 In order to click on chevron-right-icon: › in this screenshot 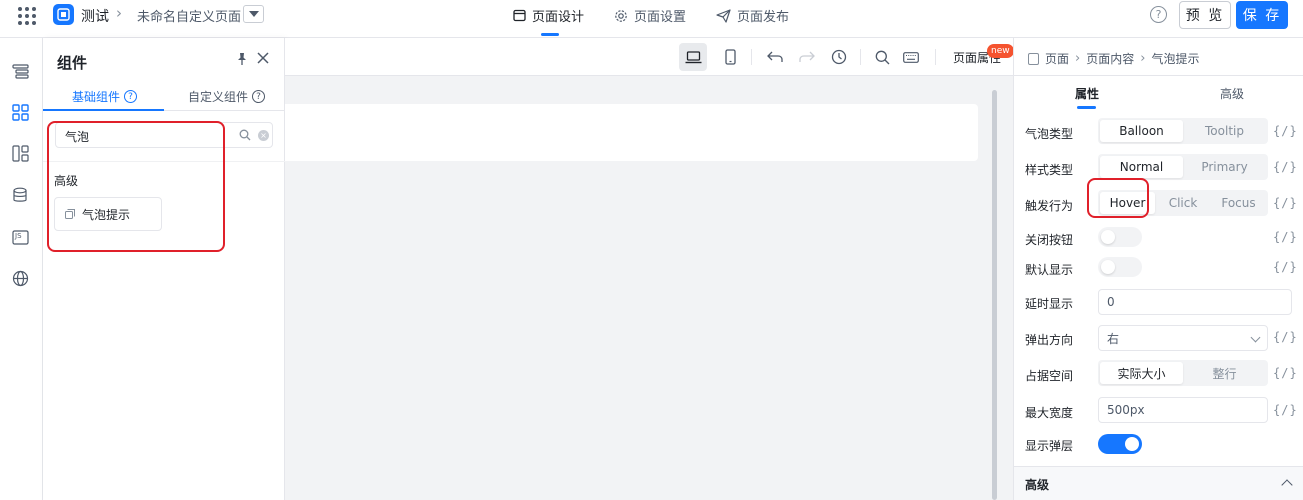, I will do `click(1078, 58)`.